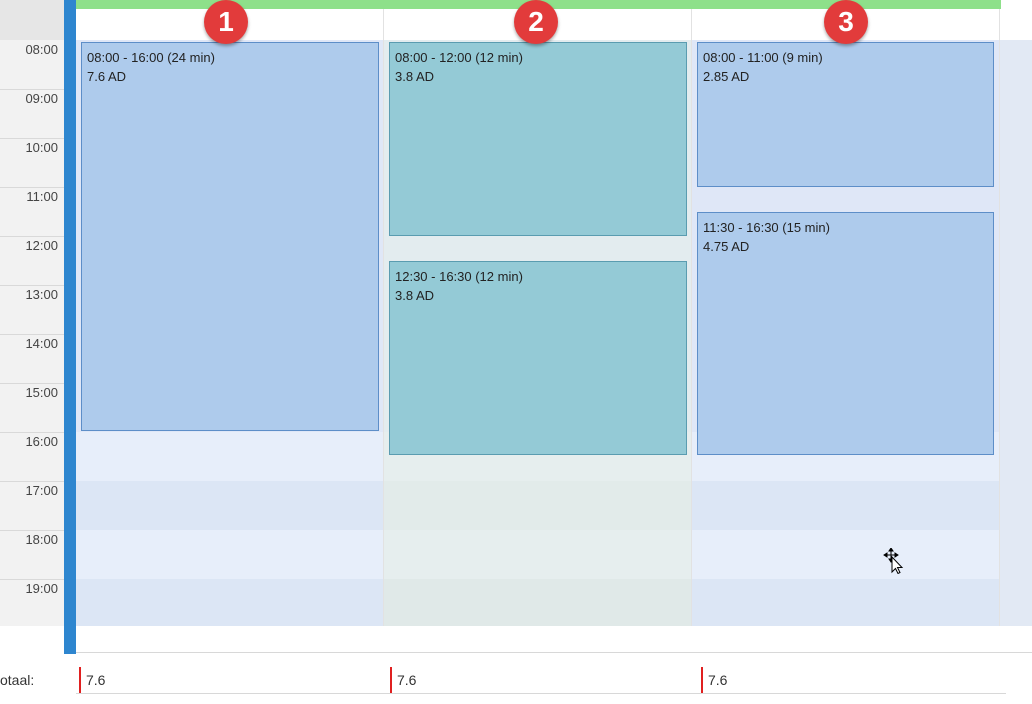  Describe the element at coordinates (41, 294) in the screenshot. I see `time-label: 13:00` at that location.